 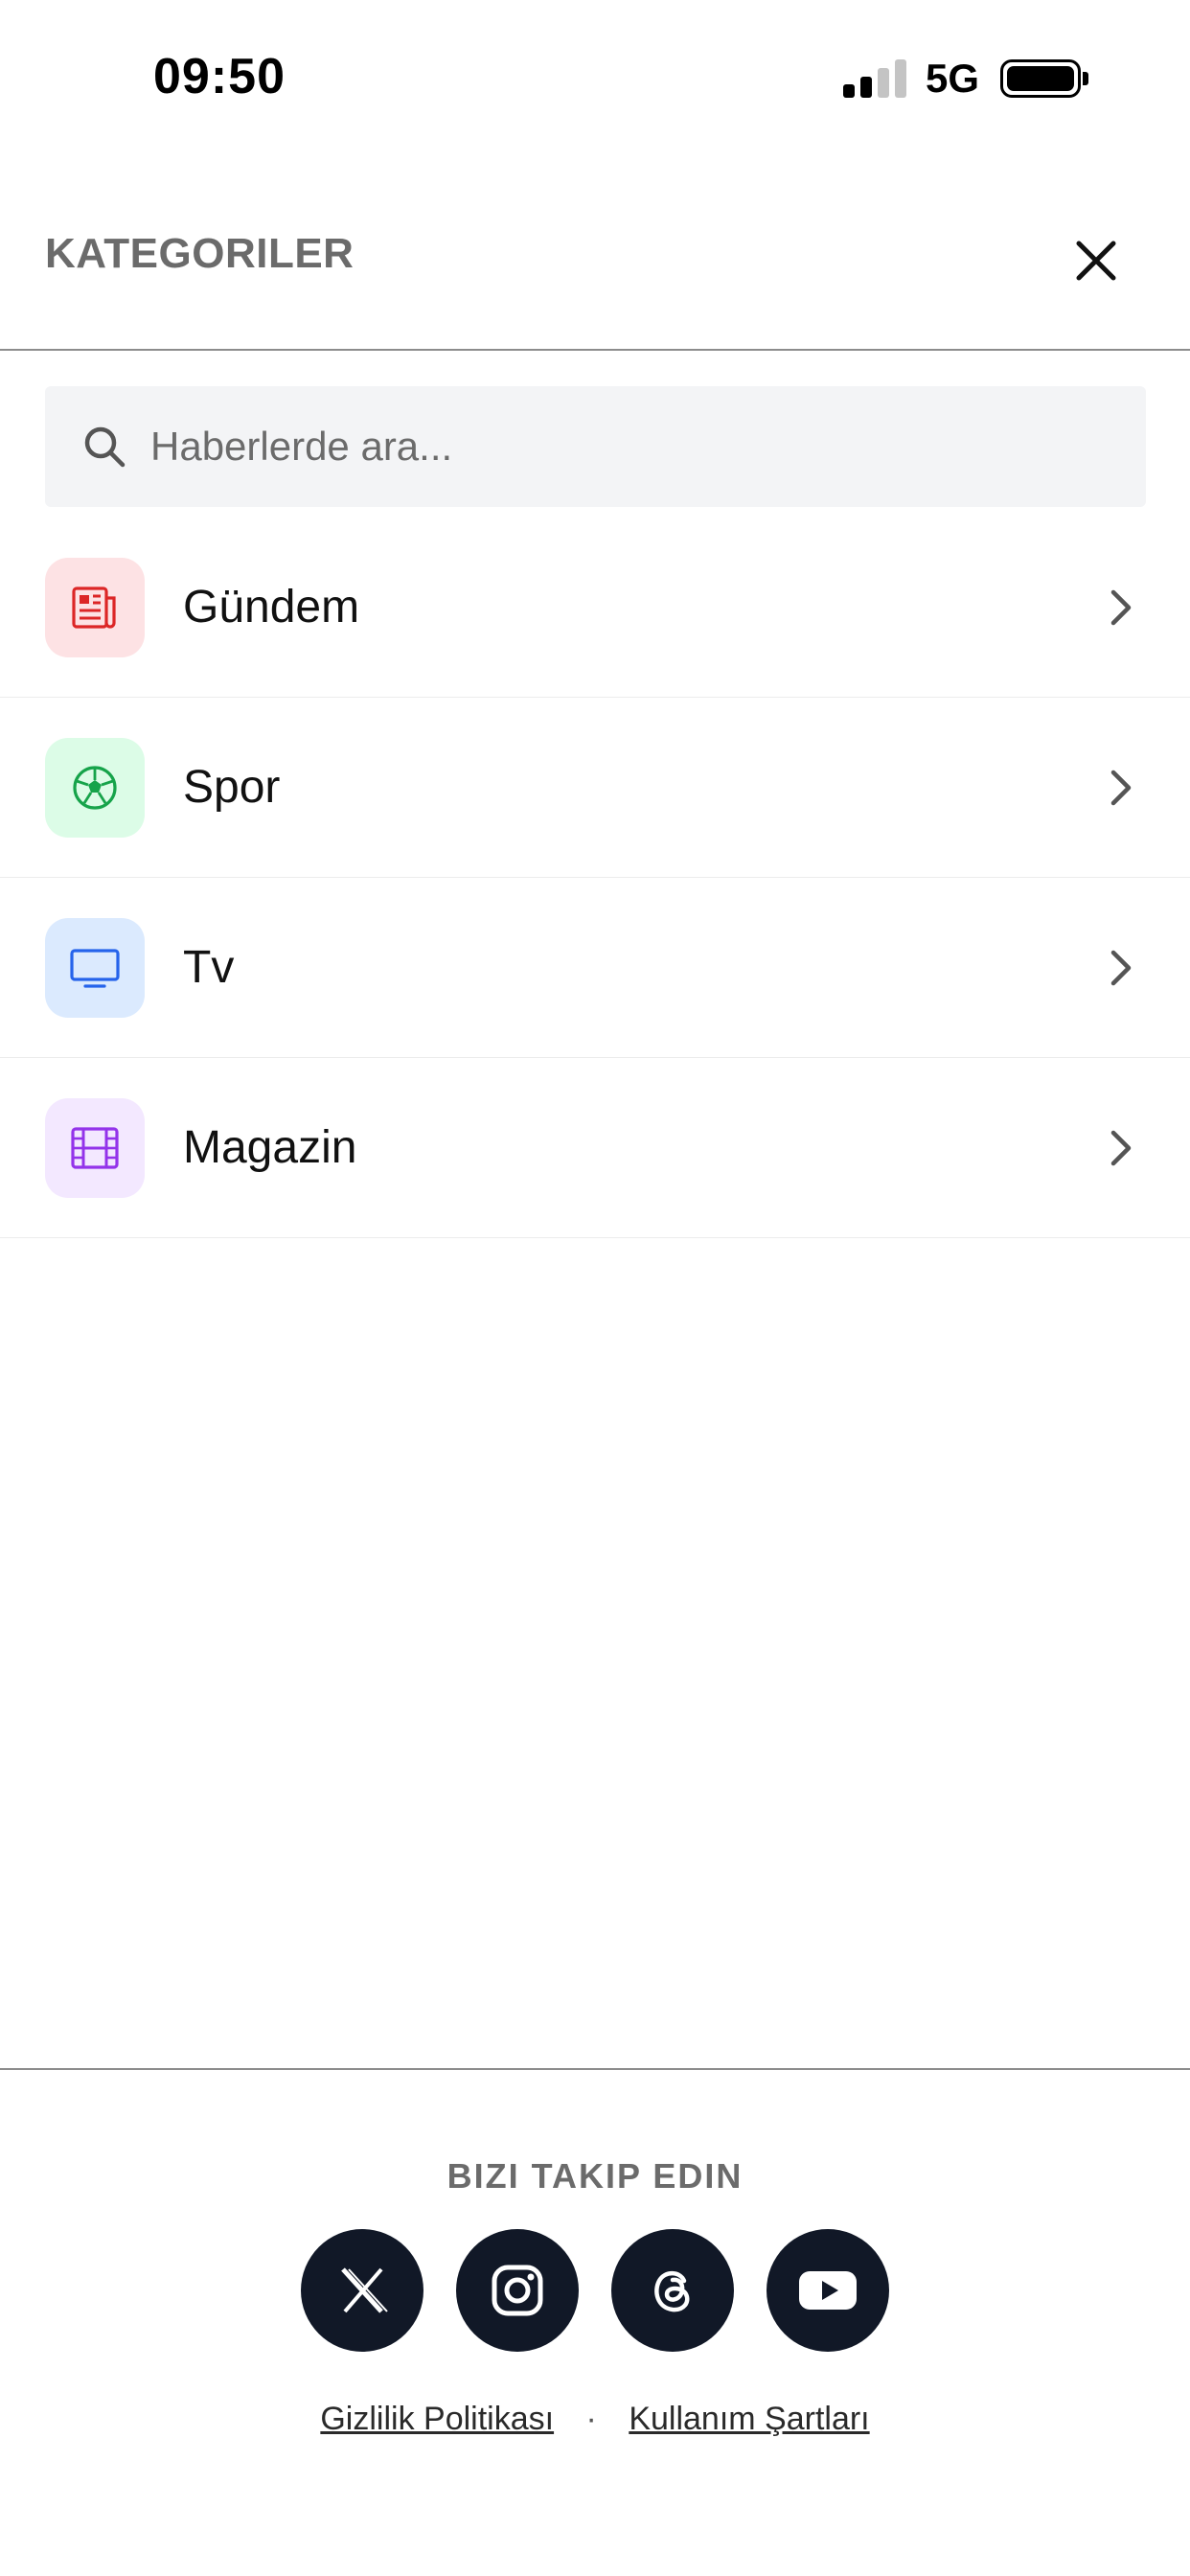 I want to click on category-item-magazin: Magazin, so click(x=595, y=1148).